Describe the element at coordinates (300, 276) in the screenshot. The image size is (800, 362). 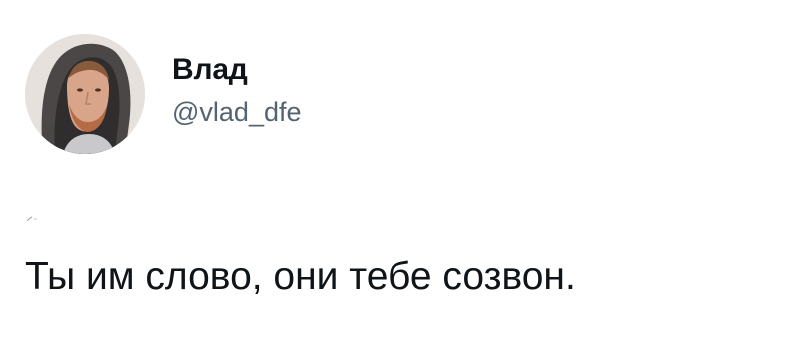
I see `tweet-text: Ты им слово, они тебе созвон.` at that location.